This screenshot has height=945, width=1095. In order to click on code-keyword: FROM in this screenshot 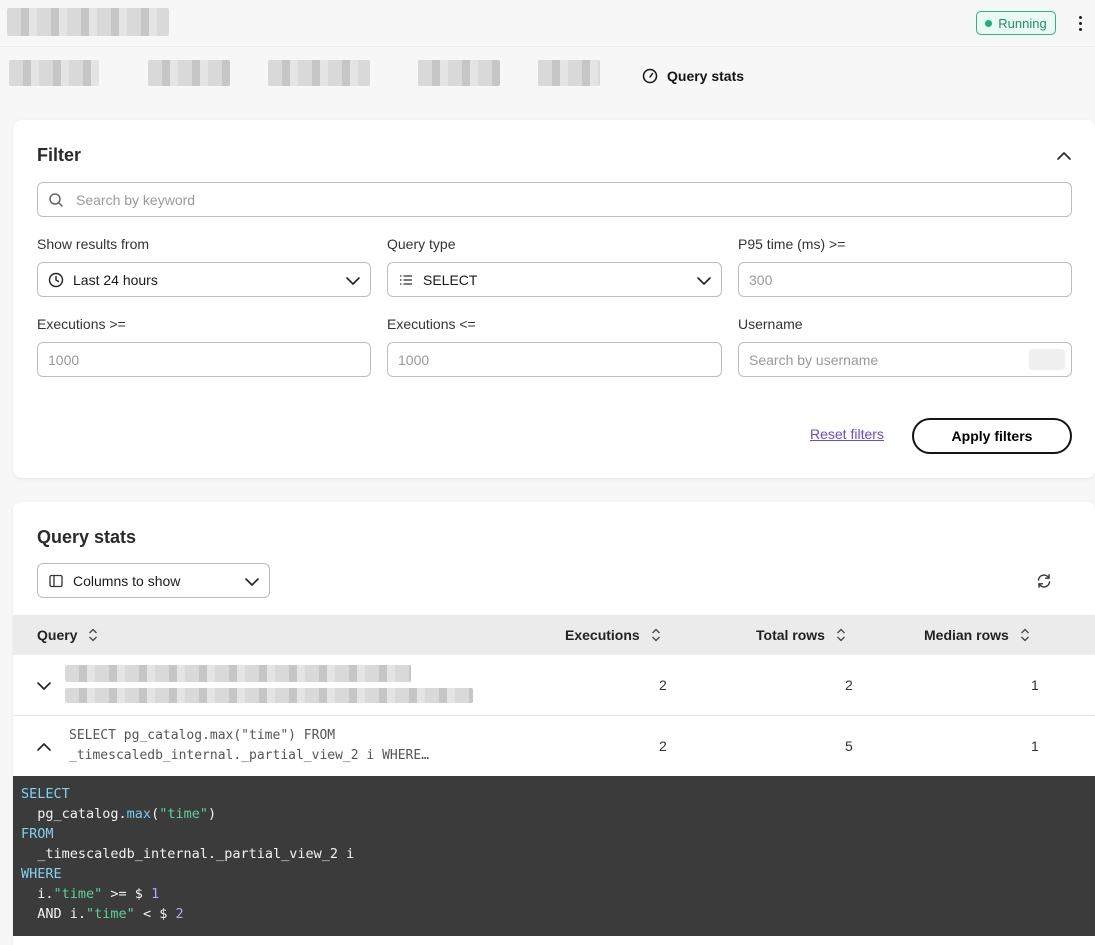, I will do `click(37, 834)`.